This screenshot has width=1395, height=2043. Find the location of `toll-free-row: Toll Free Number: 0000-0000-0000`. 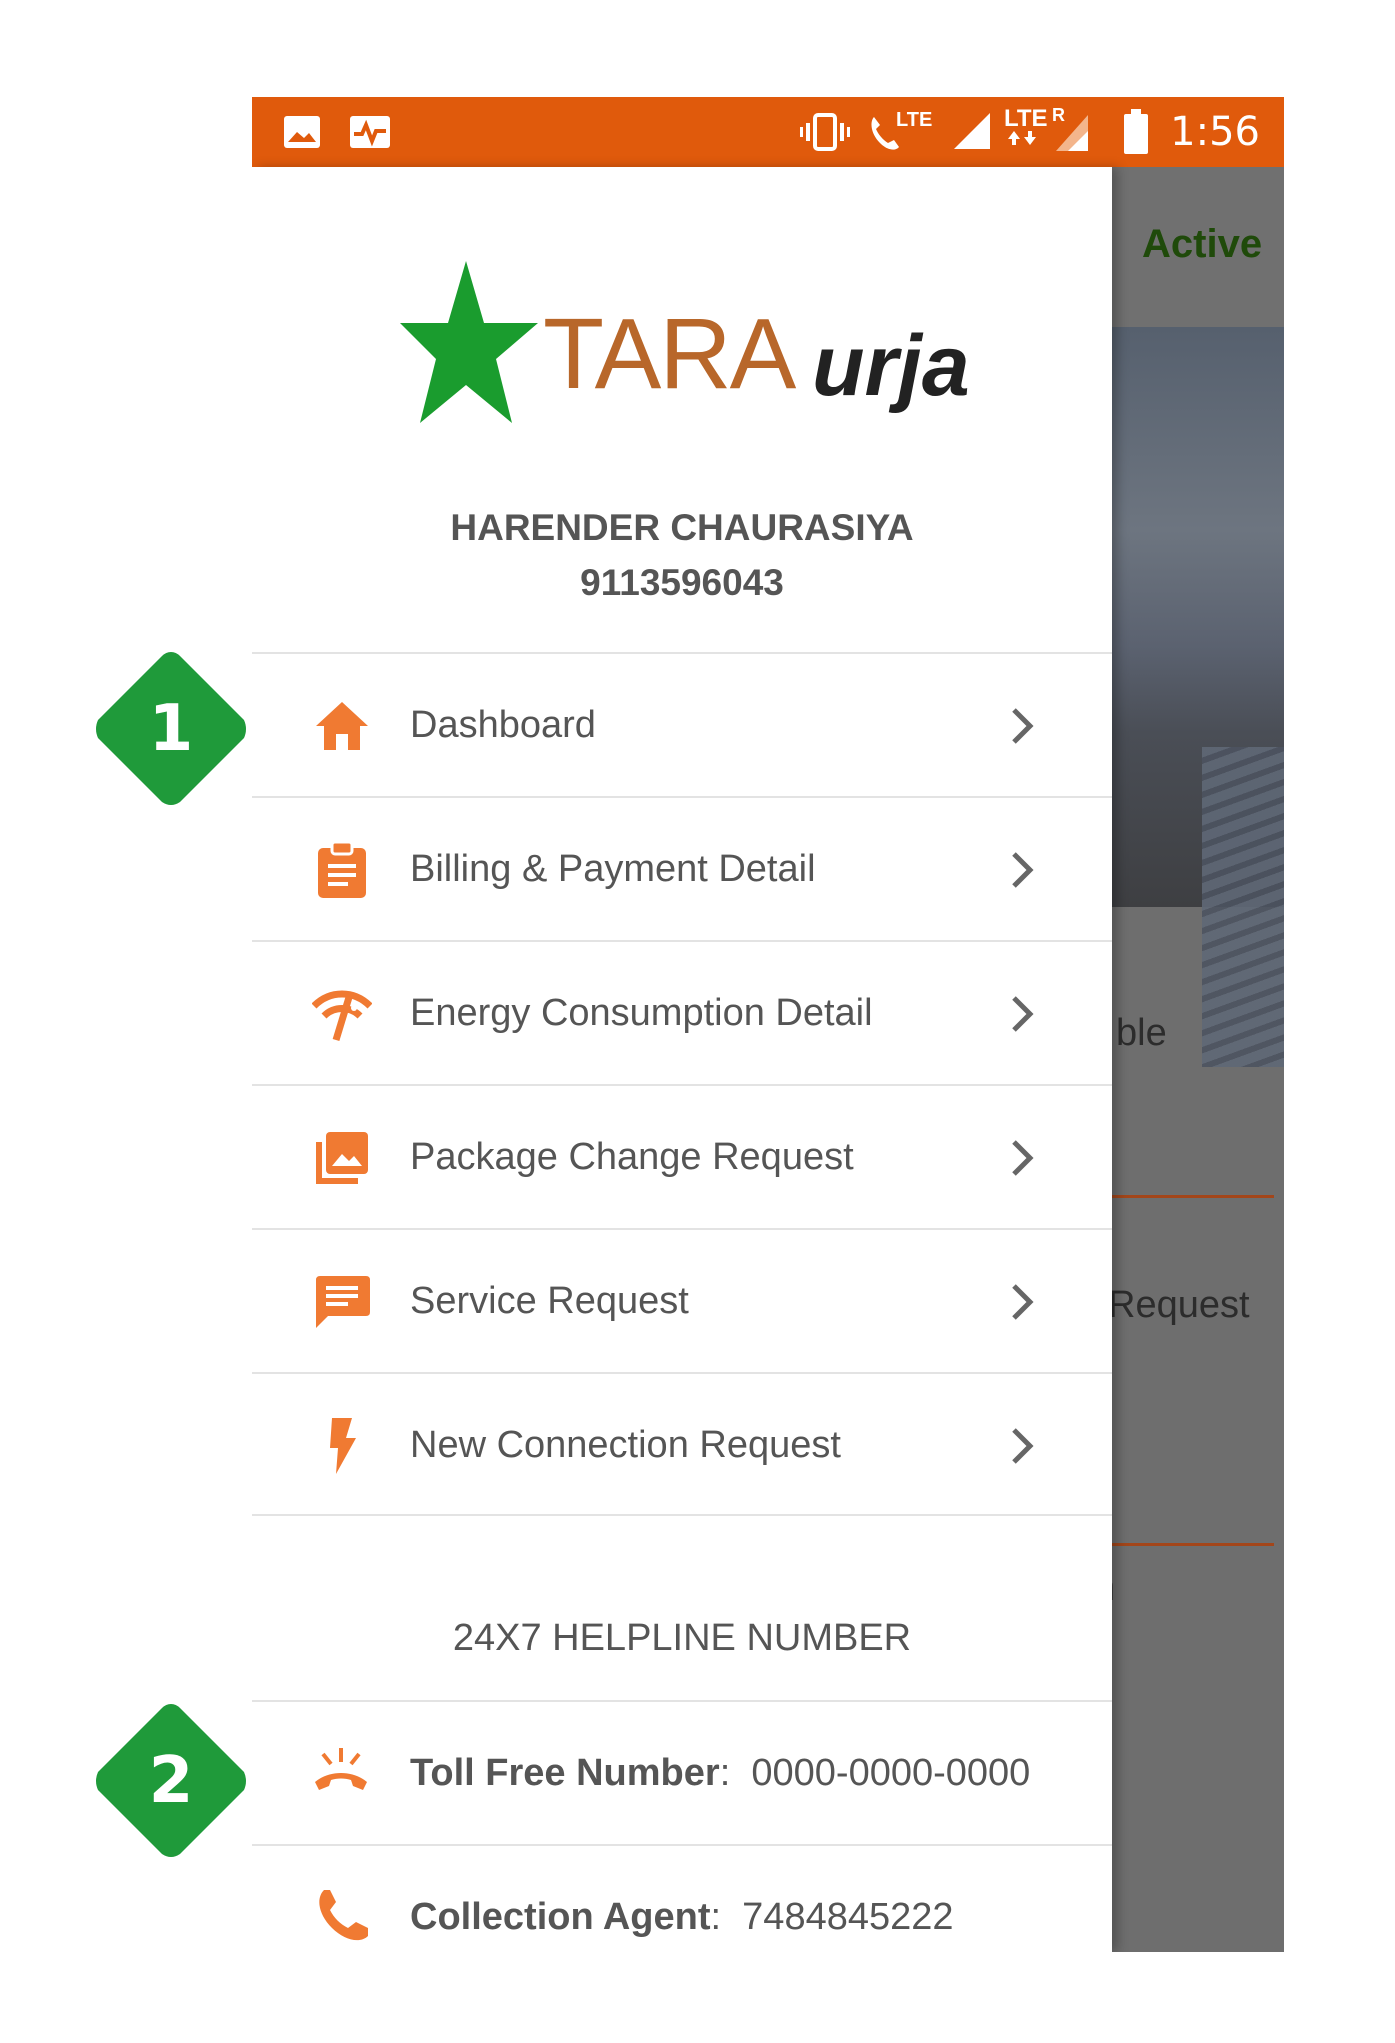

toll-free-row: Toll Free Number: 0000-0000-0000 is located at coordinates (682, 1772).